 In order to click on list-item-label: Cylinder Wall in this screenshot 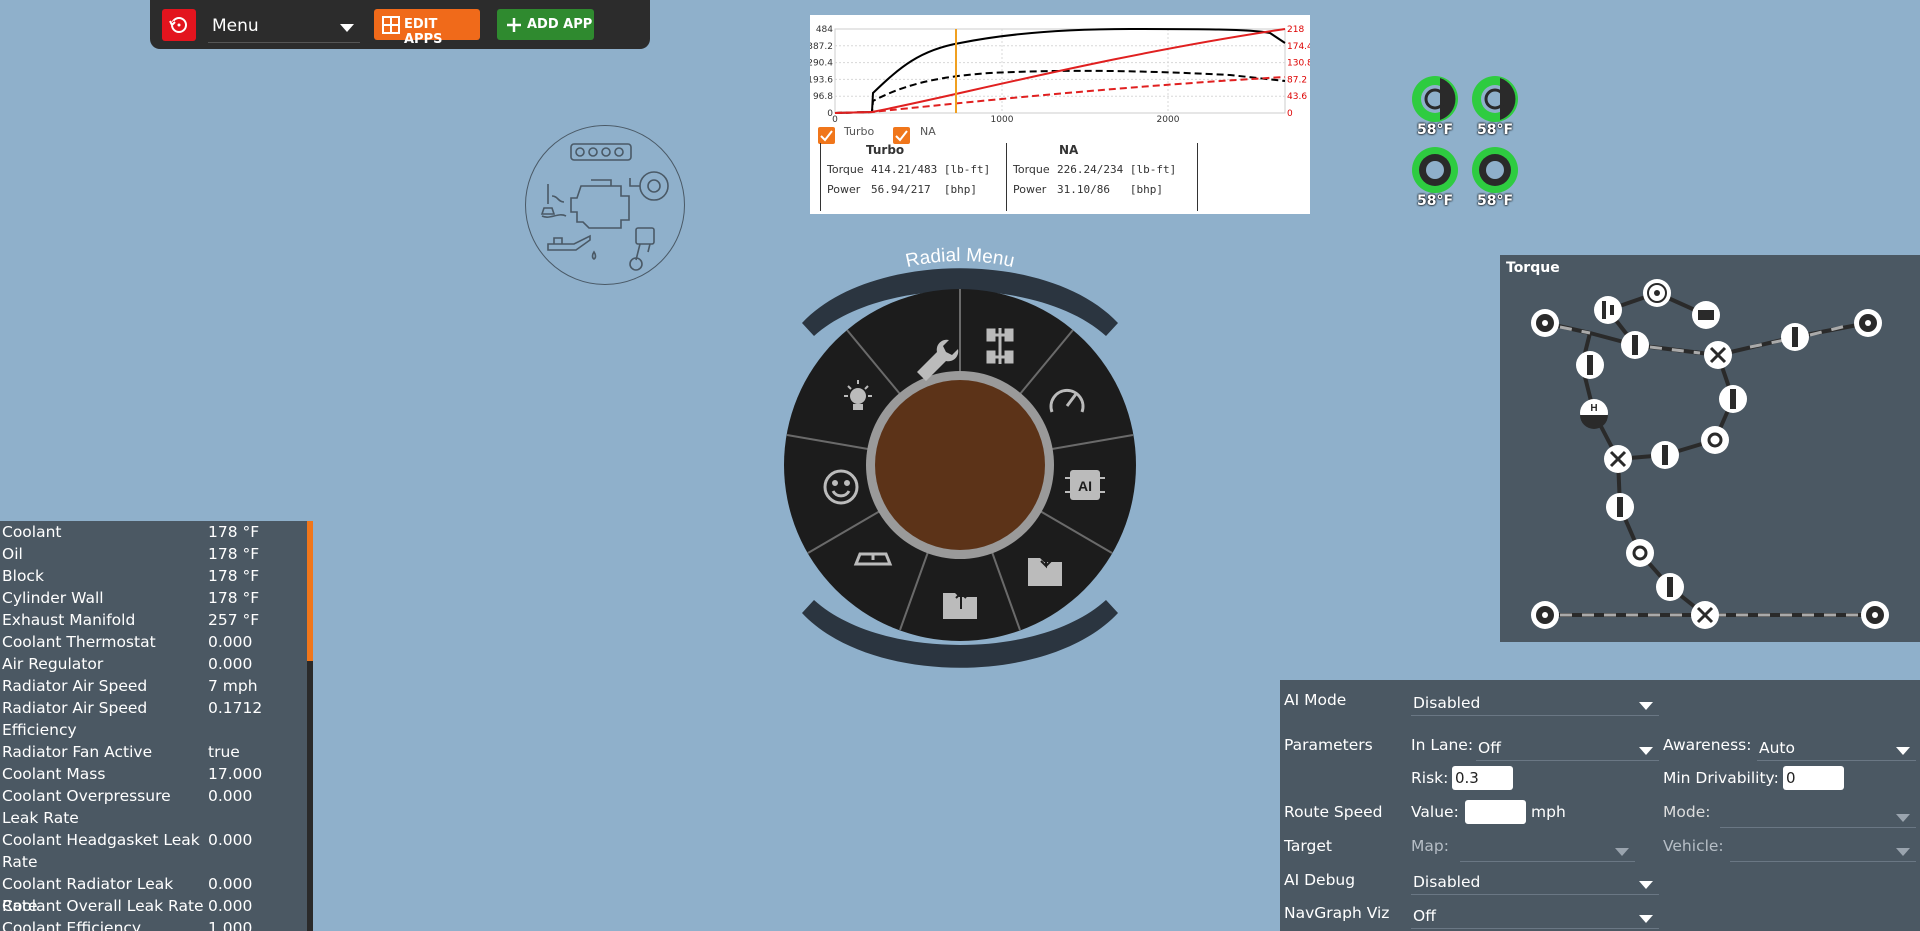, I will do `click(53, 598)`.